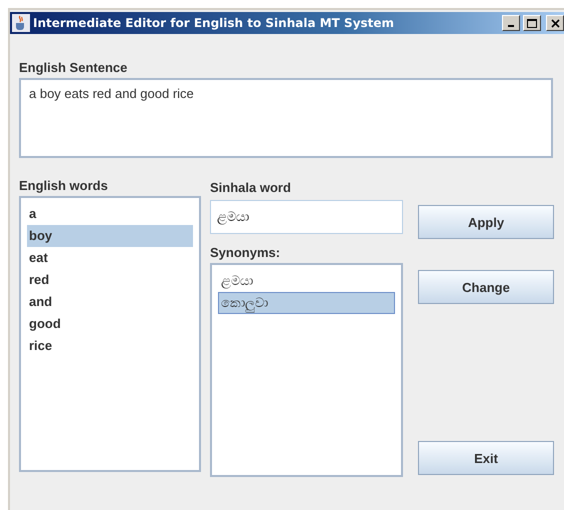 The width and height of the screenshot is (564, 510). Describe the element at coordinates (306, 303) in the screenshot. I see `synonym-item: කොලුවා` at that location.